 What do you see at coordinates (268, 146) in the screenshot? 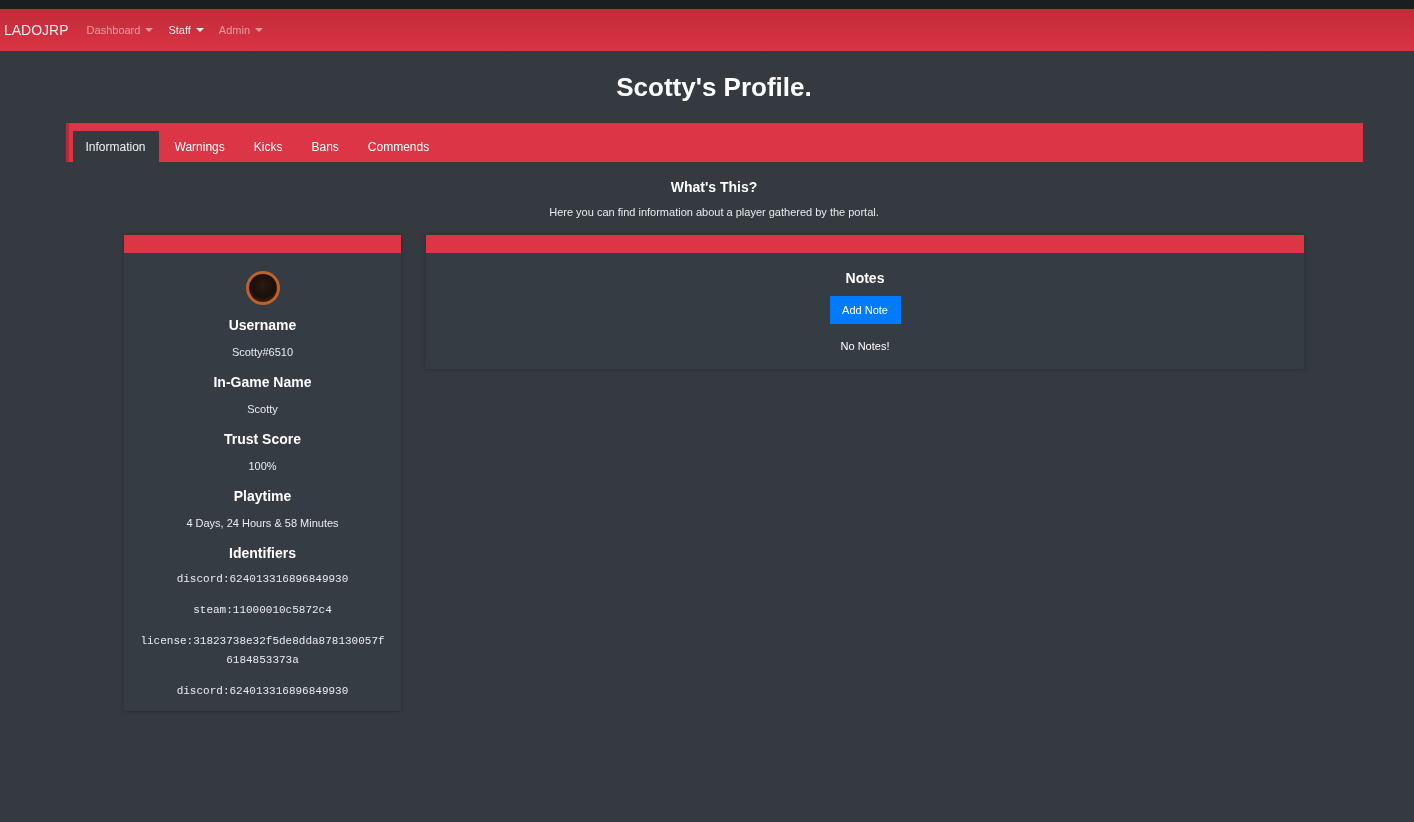
I see `tab: Kicks` at bounding box center [268, 146].